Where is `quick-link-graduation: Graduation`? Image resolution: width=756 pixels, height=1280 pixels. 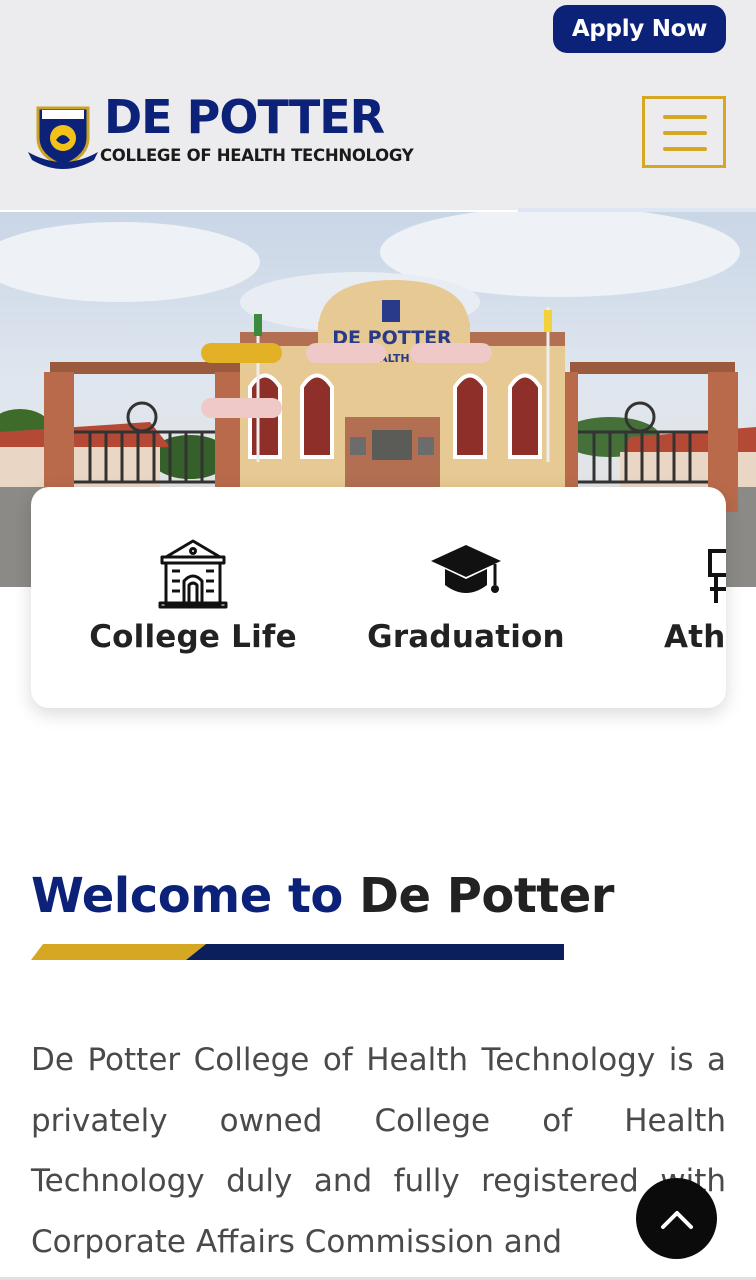
quick-link-graduation: Graduation is located at coordinates (466, 597).